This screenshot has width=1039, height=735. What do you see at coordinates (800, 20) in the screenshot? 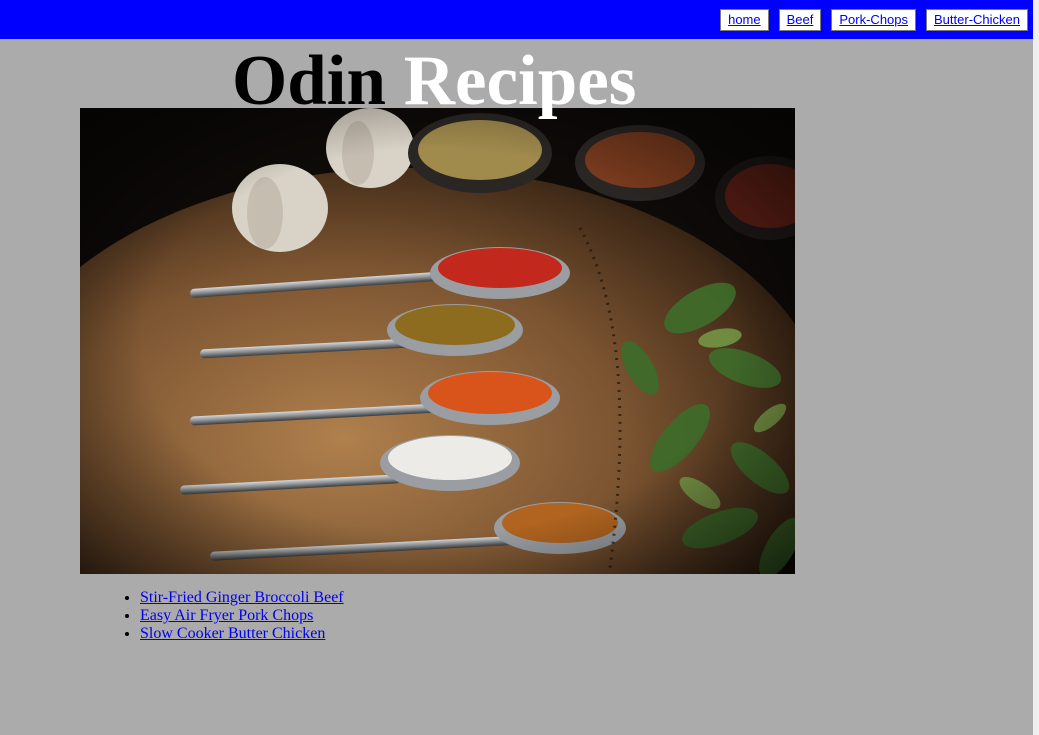
I see `nav-beef-button: Beef` at bounding box center [800, 20].